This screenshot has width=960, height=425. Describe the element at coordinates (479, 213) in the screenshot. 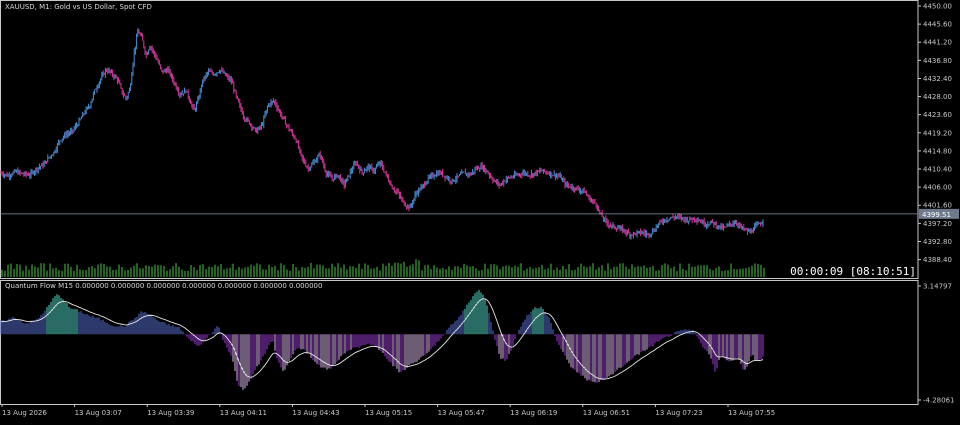

I see `current-price-line: 4399.51` at that location.